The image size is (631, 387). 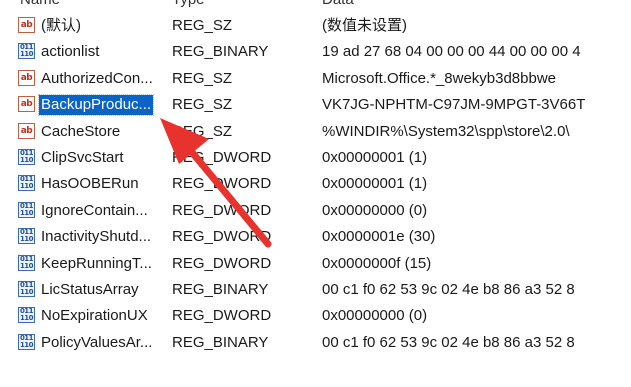 I want to click on column-header-data: Data, so click(x=338, y=4).